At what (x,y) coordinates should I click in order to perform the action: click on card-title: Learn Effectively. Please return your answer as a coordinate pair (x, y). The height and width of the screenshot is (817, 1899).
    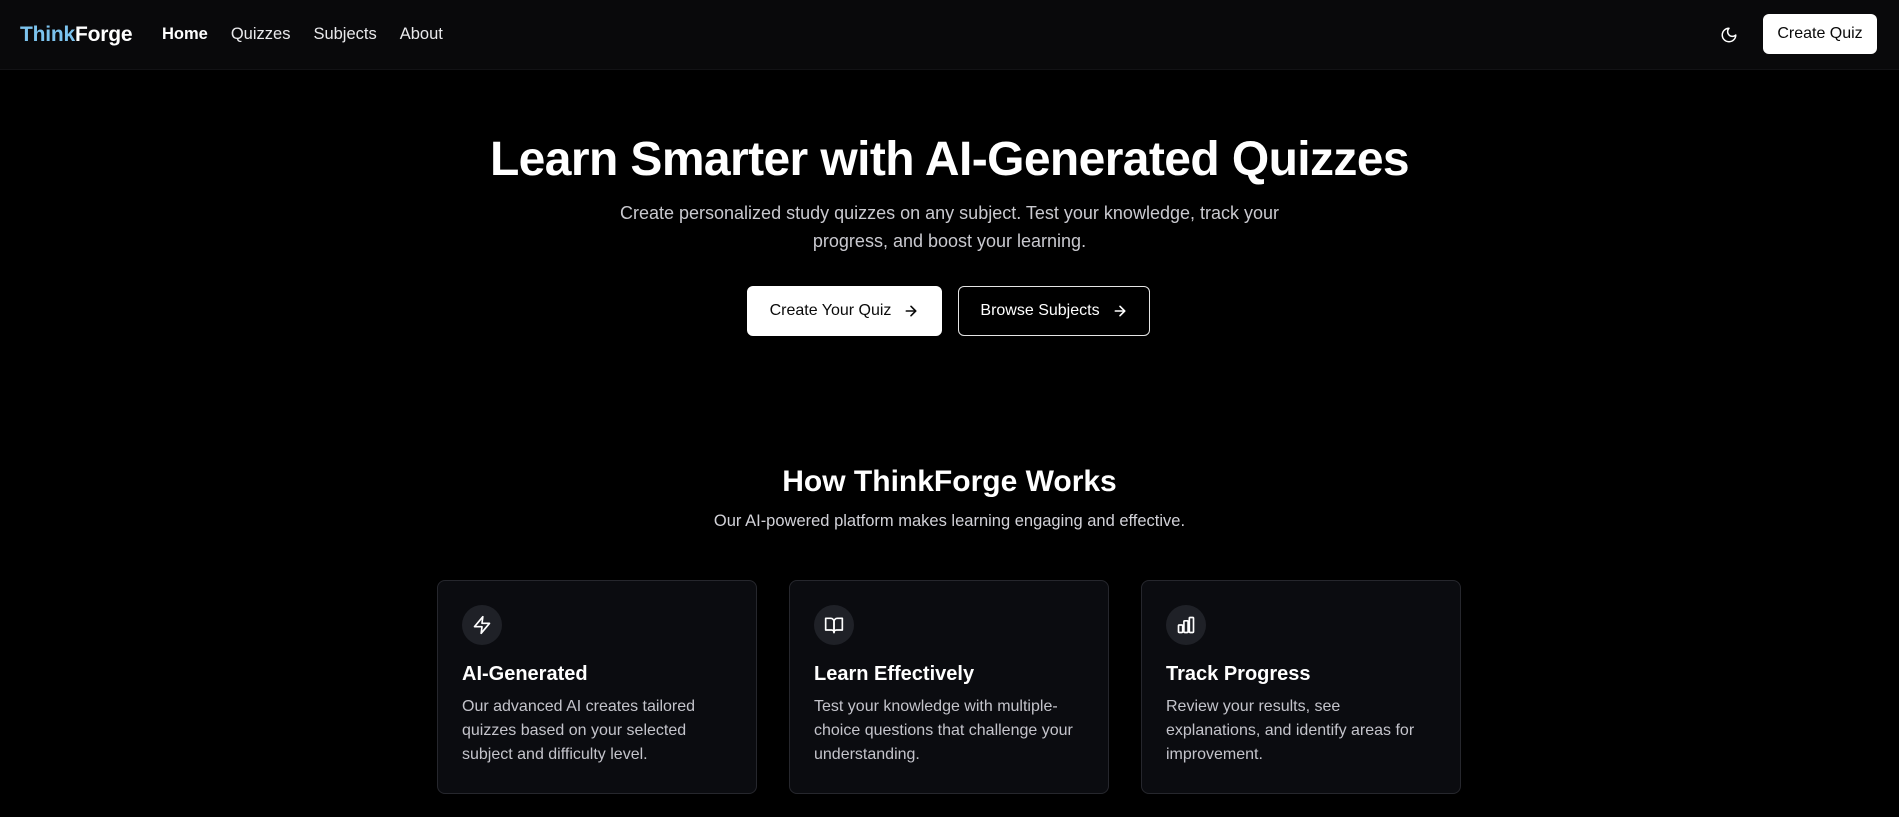
    Looking at the image, I should click on (894, 674).